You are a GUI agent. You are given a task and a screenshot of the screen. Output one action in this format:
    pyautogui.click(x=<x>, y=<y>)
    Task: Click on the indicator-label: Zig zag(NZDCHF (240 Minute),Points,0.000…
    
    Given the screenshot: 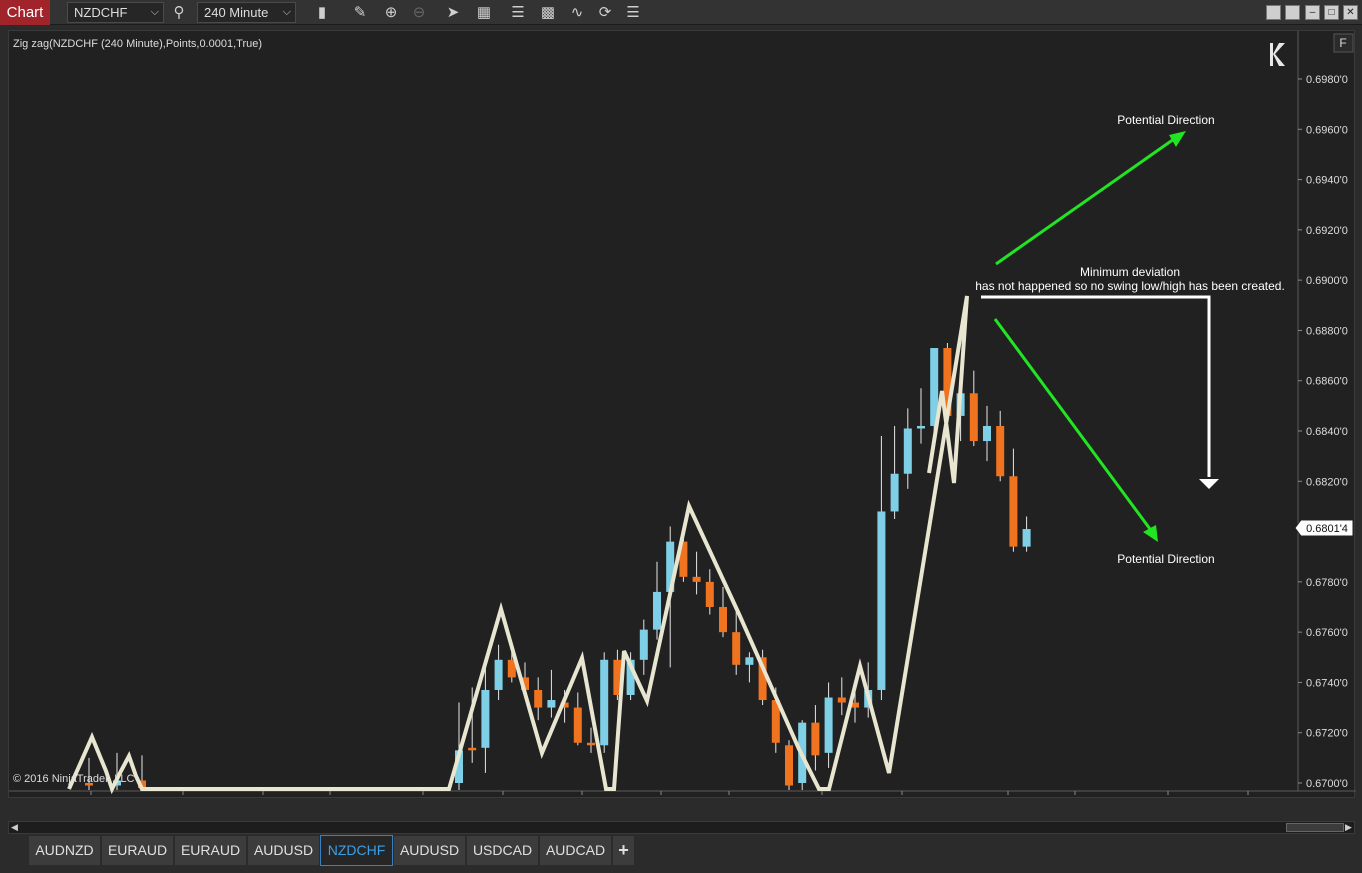 What is the action you would take?
    pyautogui.click(x=137, y=44)
    